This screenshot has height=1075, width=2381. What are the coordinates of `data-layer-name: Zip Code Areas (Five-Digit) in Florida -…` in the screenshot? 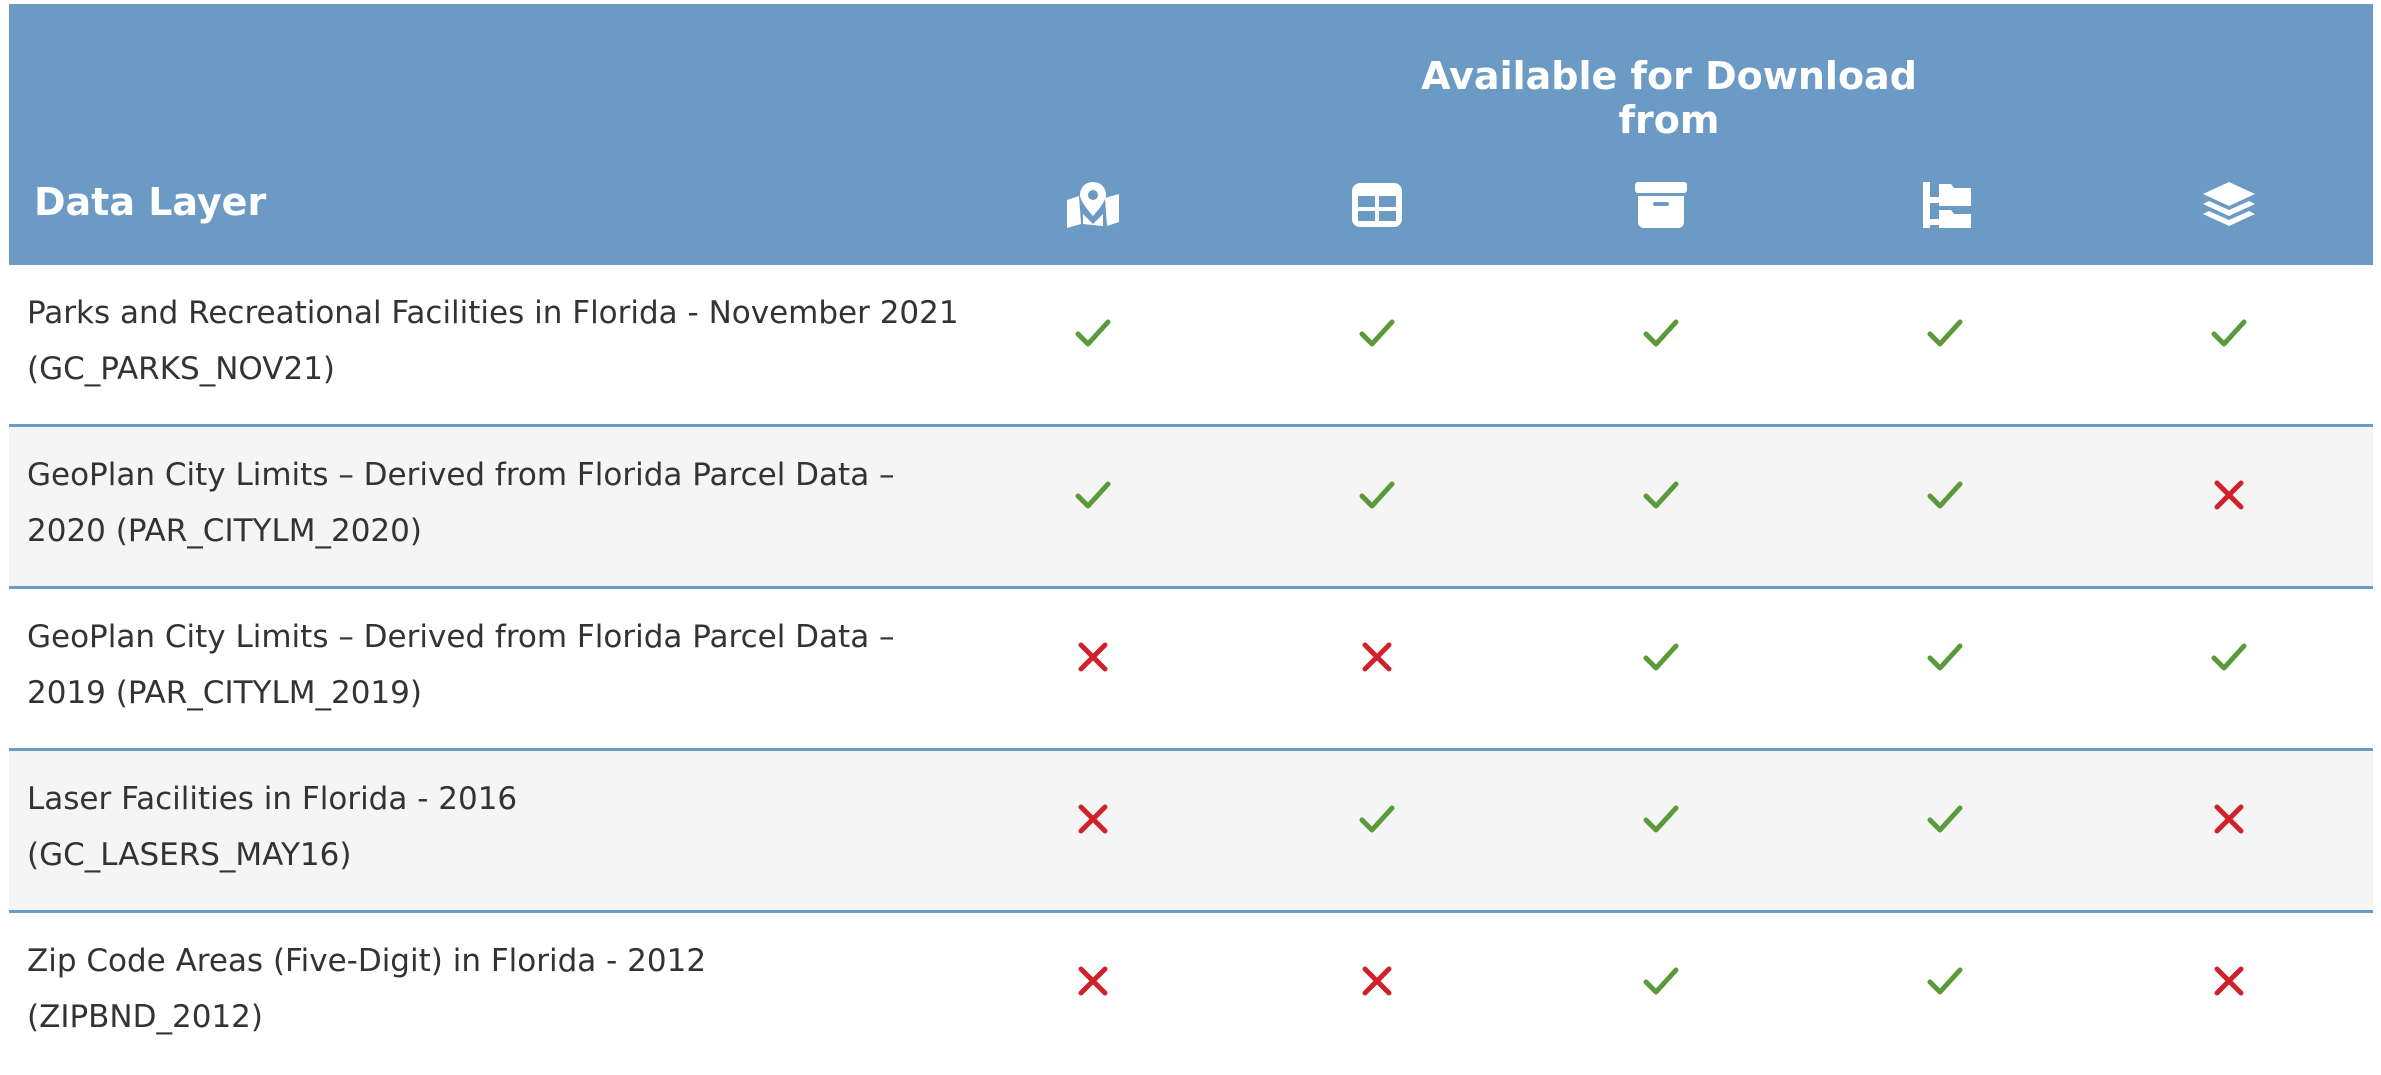 It's located at (502, 989).